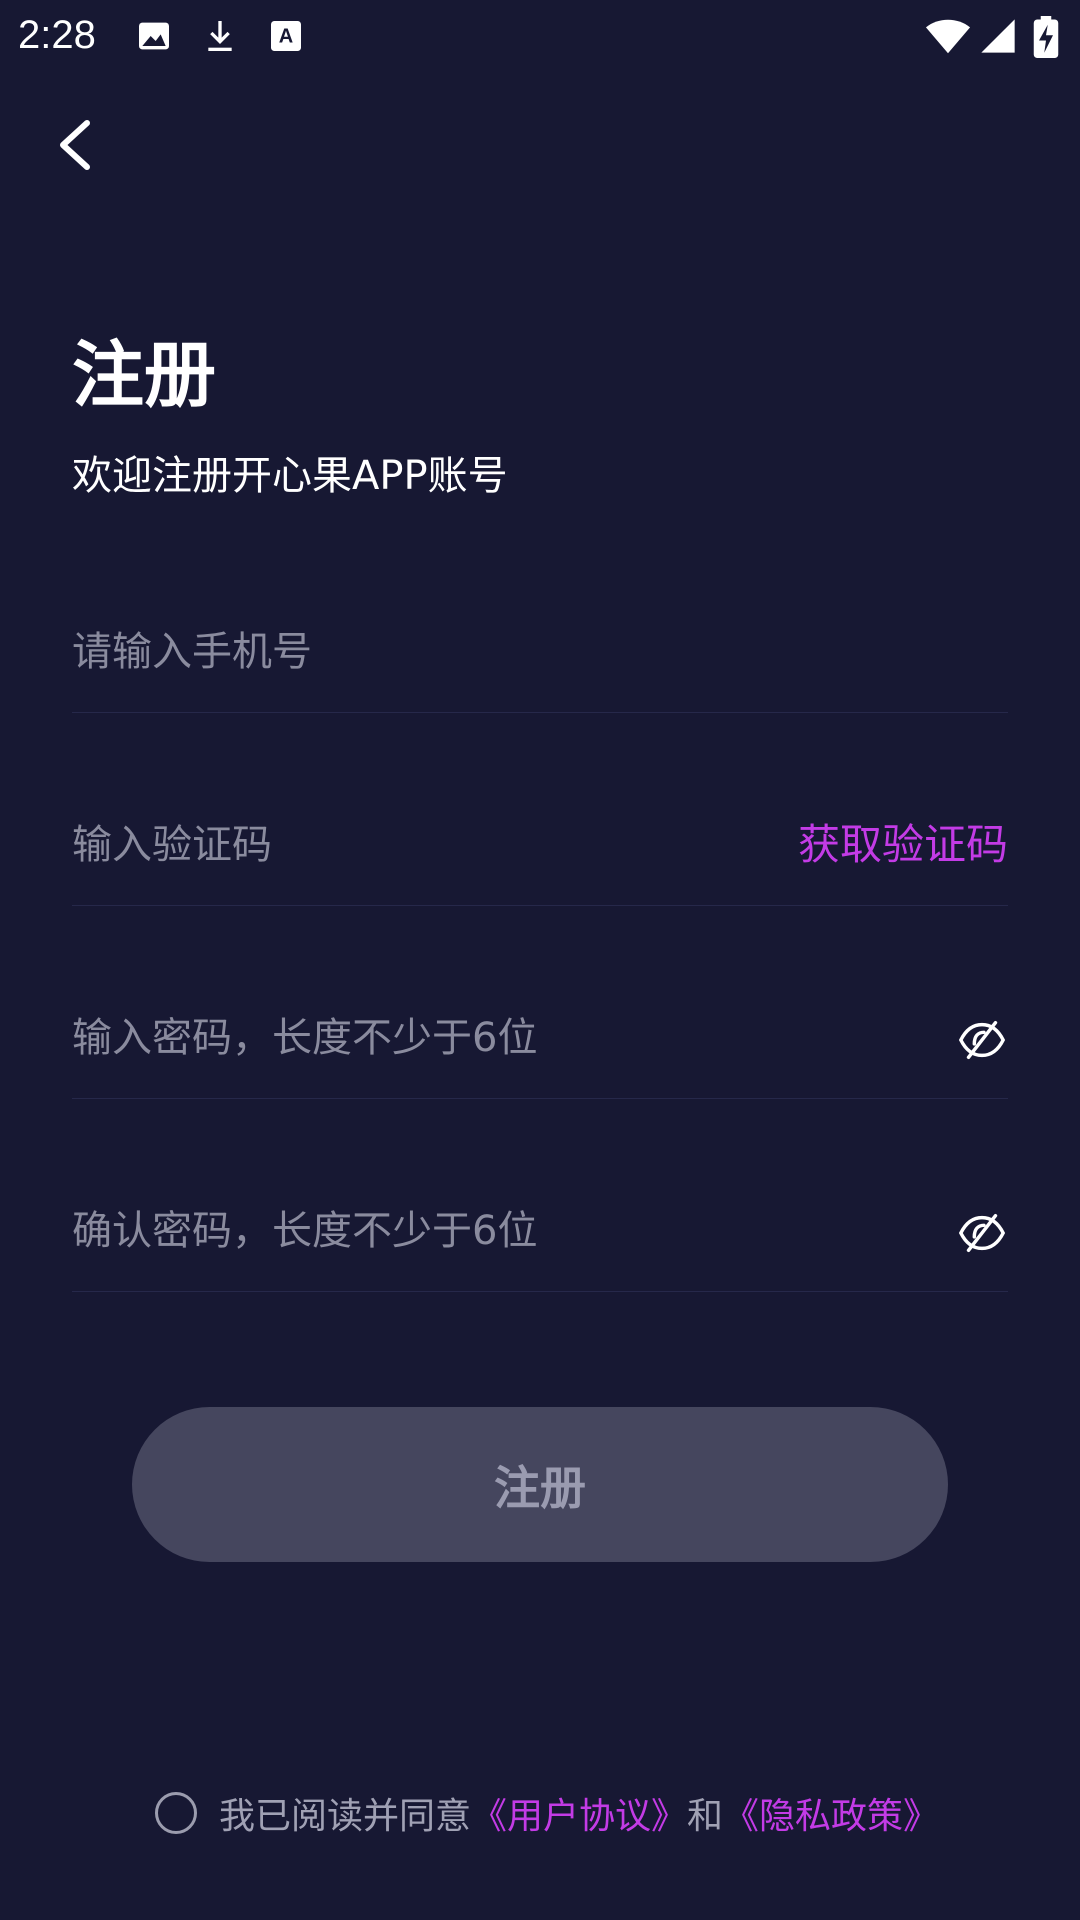 This screenshot has width=1080, height=1920. I want to click on password-visibility-toggle, so click(982, 1040).